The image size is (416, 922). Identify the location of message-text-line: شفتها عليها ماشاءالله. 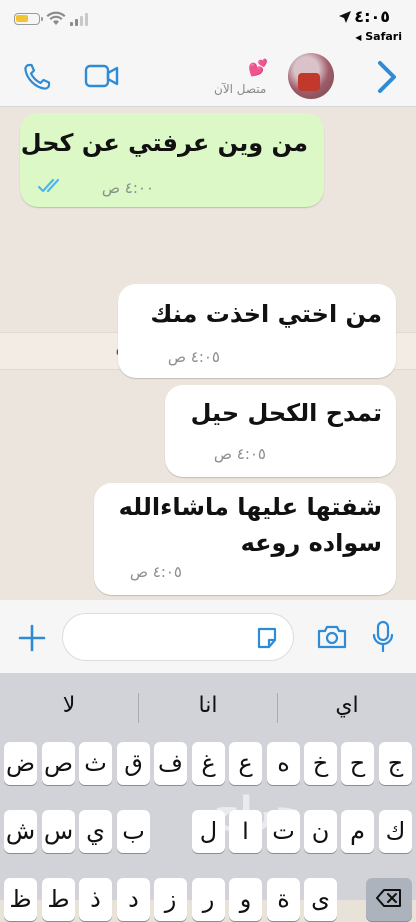
(250, 507).